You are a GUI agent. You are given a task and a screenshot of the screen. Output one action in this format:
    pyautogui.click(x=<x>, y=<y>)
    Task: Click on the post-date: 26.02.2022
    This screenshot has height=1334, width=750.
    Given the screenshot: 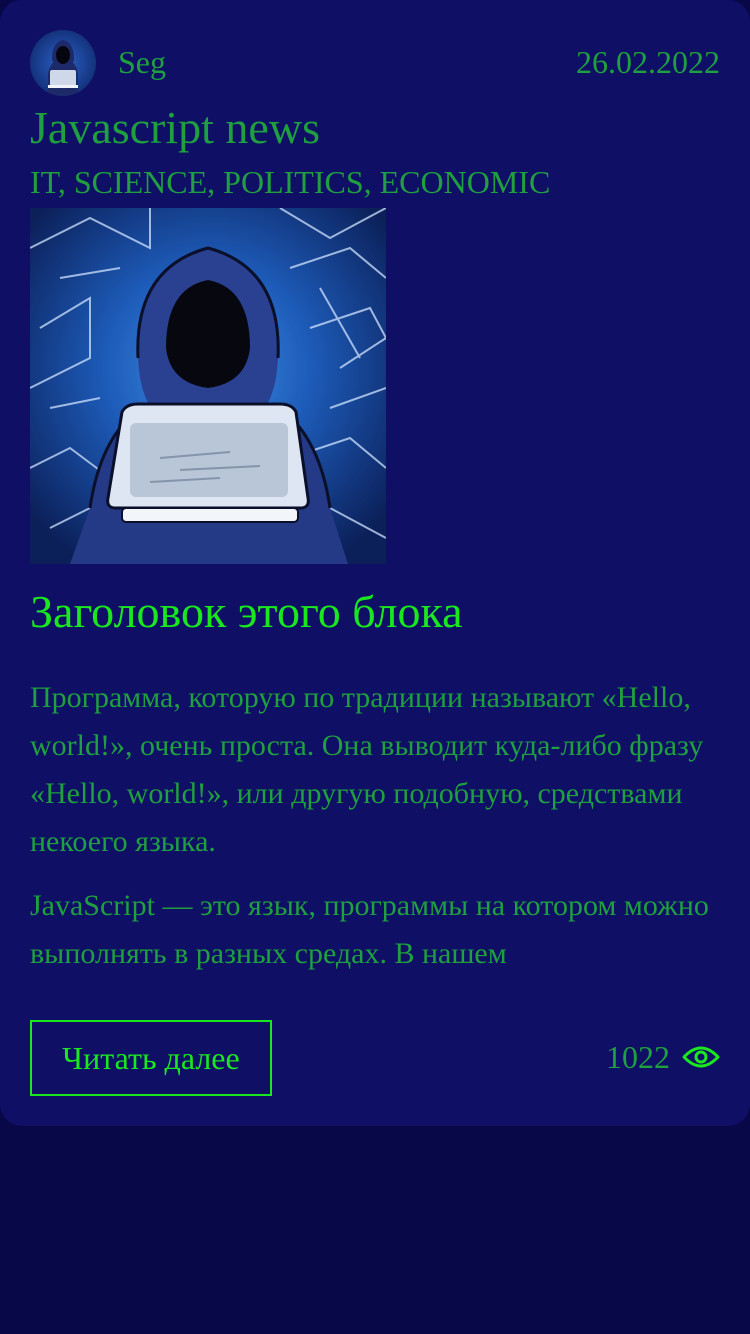 What is the action you would take?
    pyautogui.click(x=648, y=62)
    